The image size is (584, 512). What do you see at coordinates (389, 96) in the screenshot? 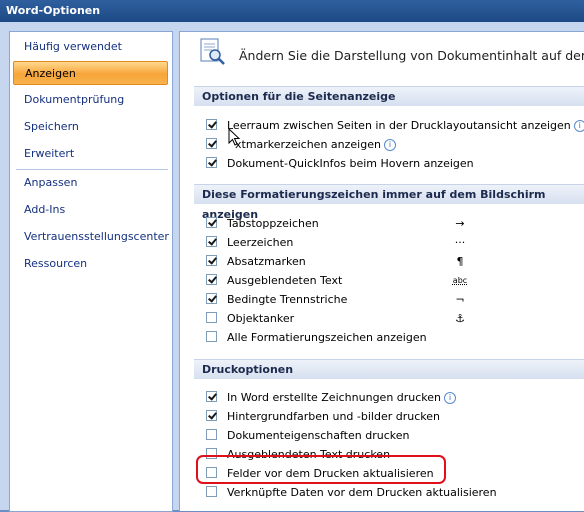
I see `section-header-seitenanzeige: Optionen für die Seitenanzeige` at bounding box center [389, 96].